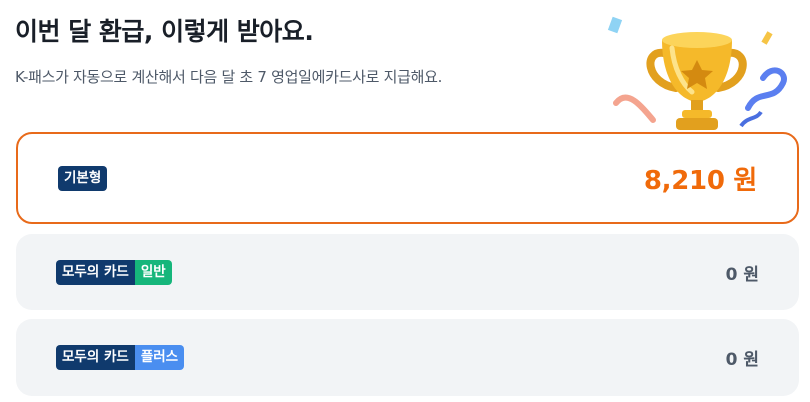 This screenshot has height=402, width=810. What do you see at coordinates (229, 77) in the screenshot?
I see `page-subtitle: K-패스가 자동으로 계산해서 다음 달 초 7 영업일에카드사로 지급해요.` at bounding box center [229, 77].